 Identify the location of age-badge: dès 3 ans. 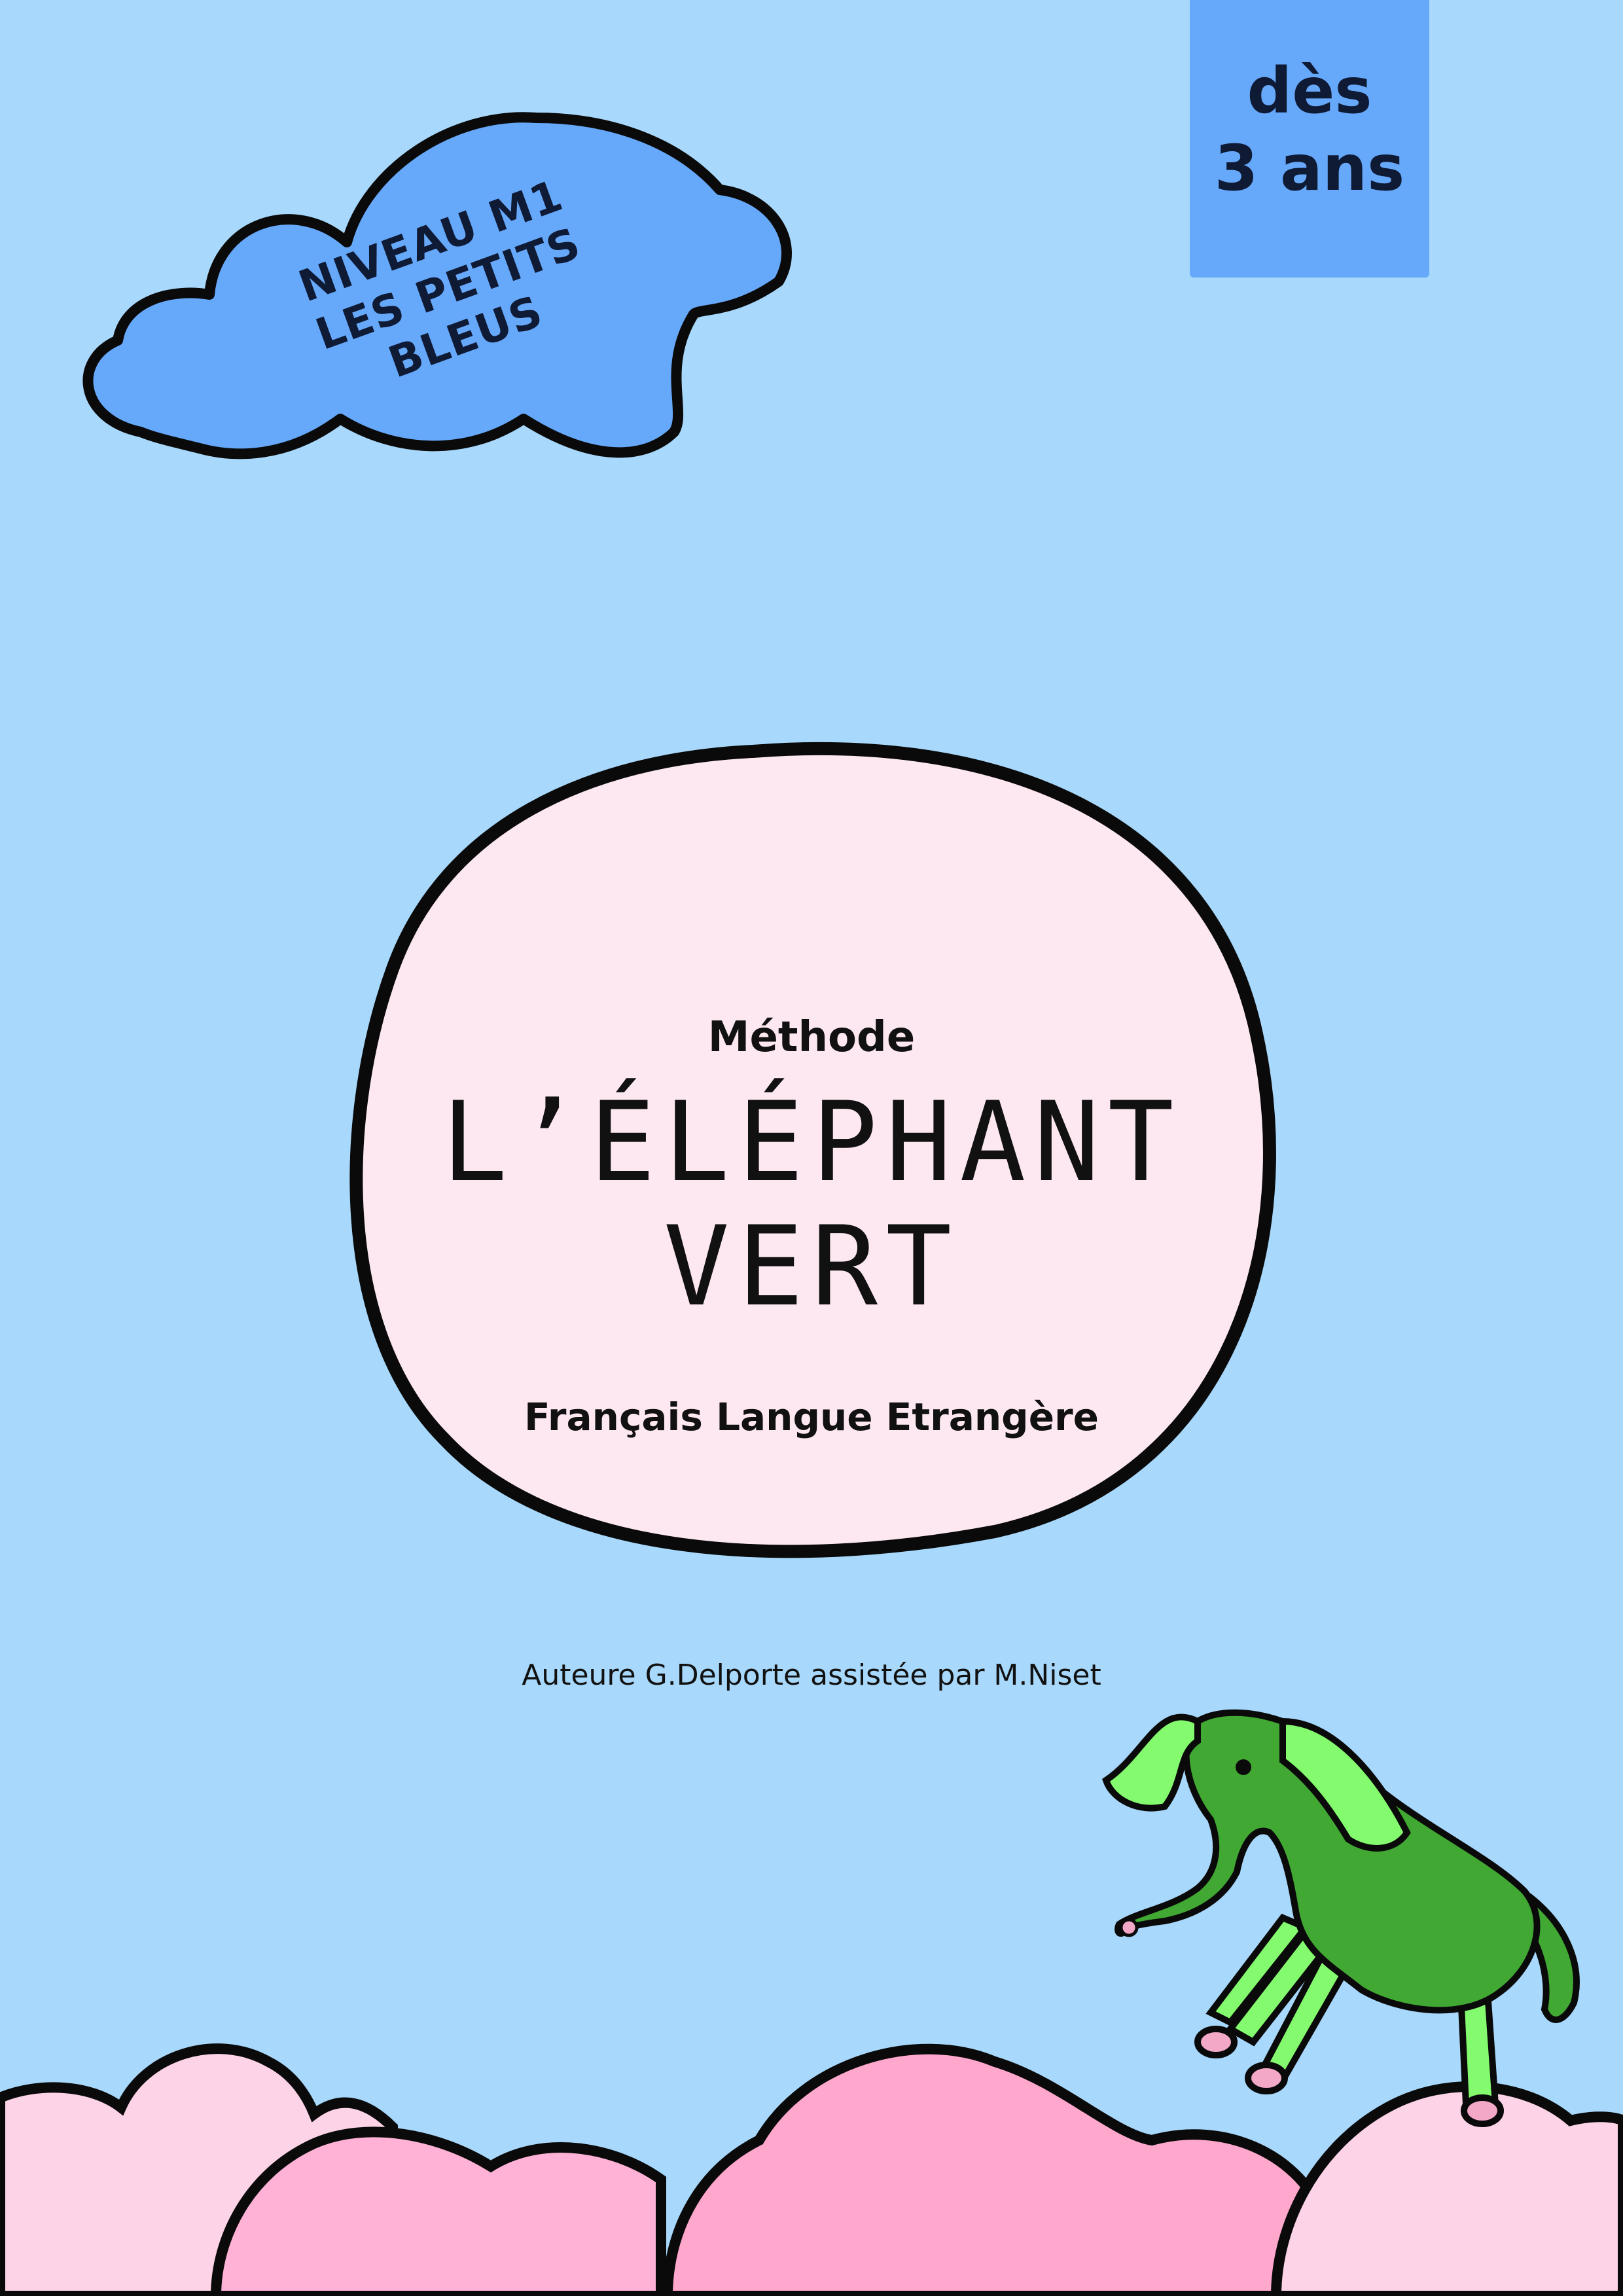
(1309, 139).